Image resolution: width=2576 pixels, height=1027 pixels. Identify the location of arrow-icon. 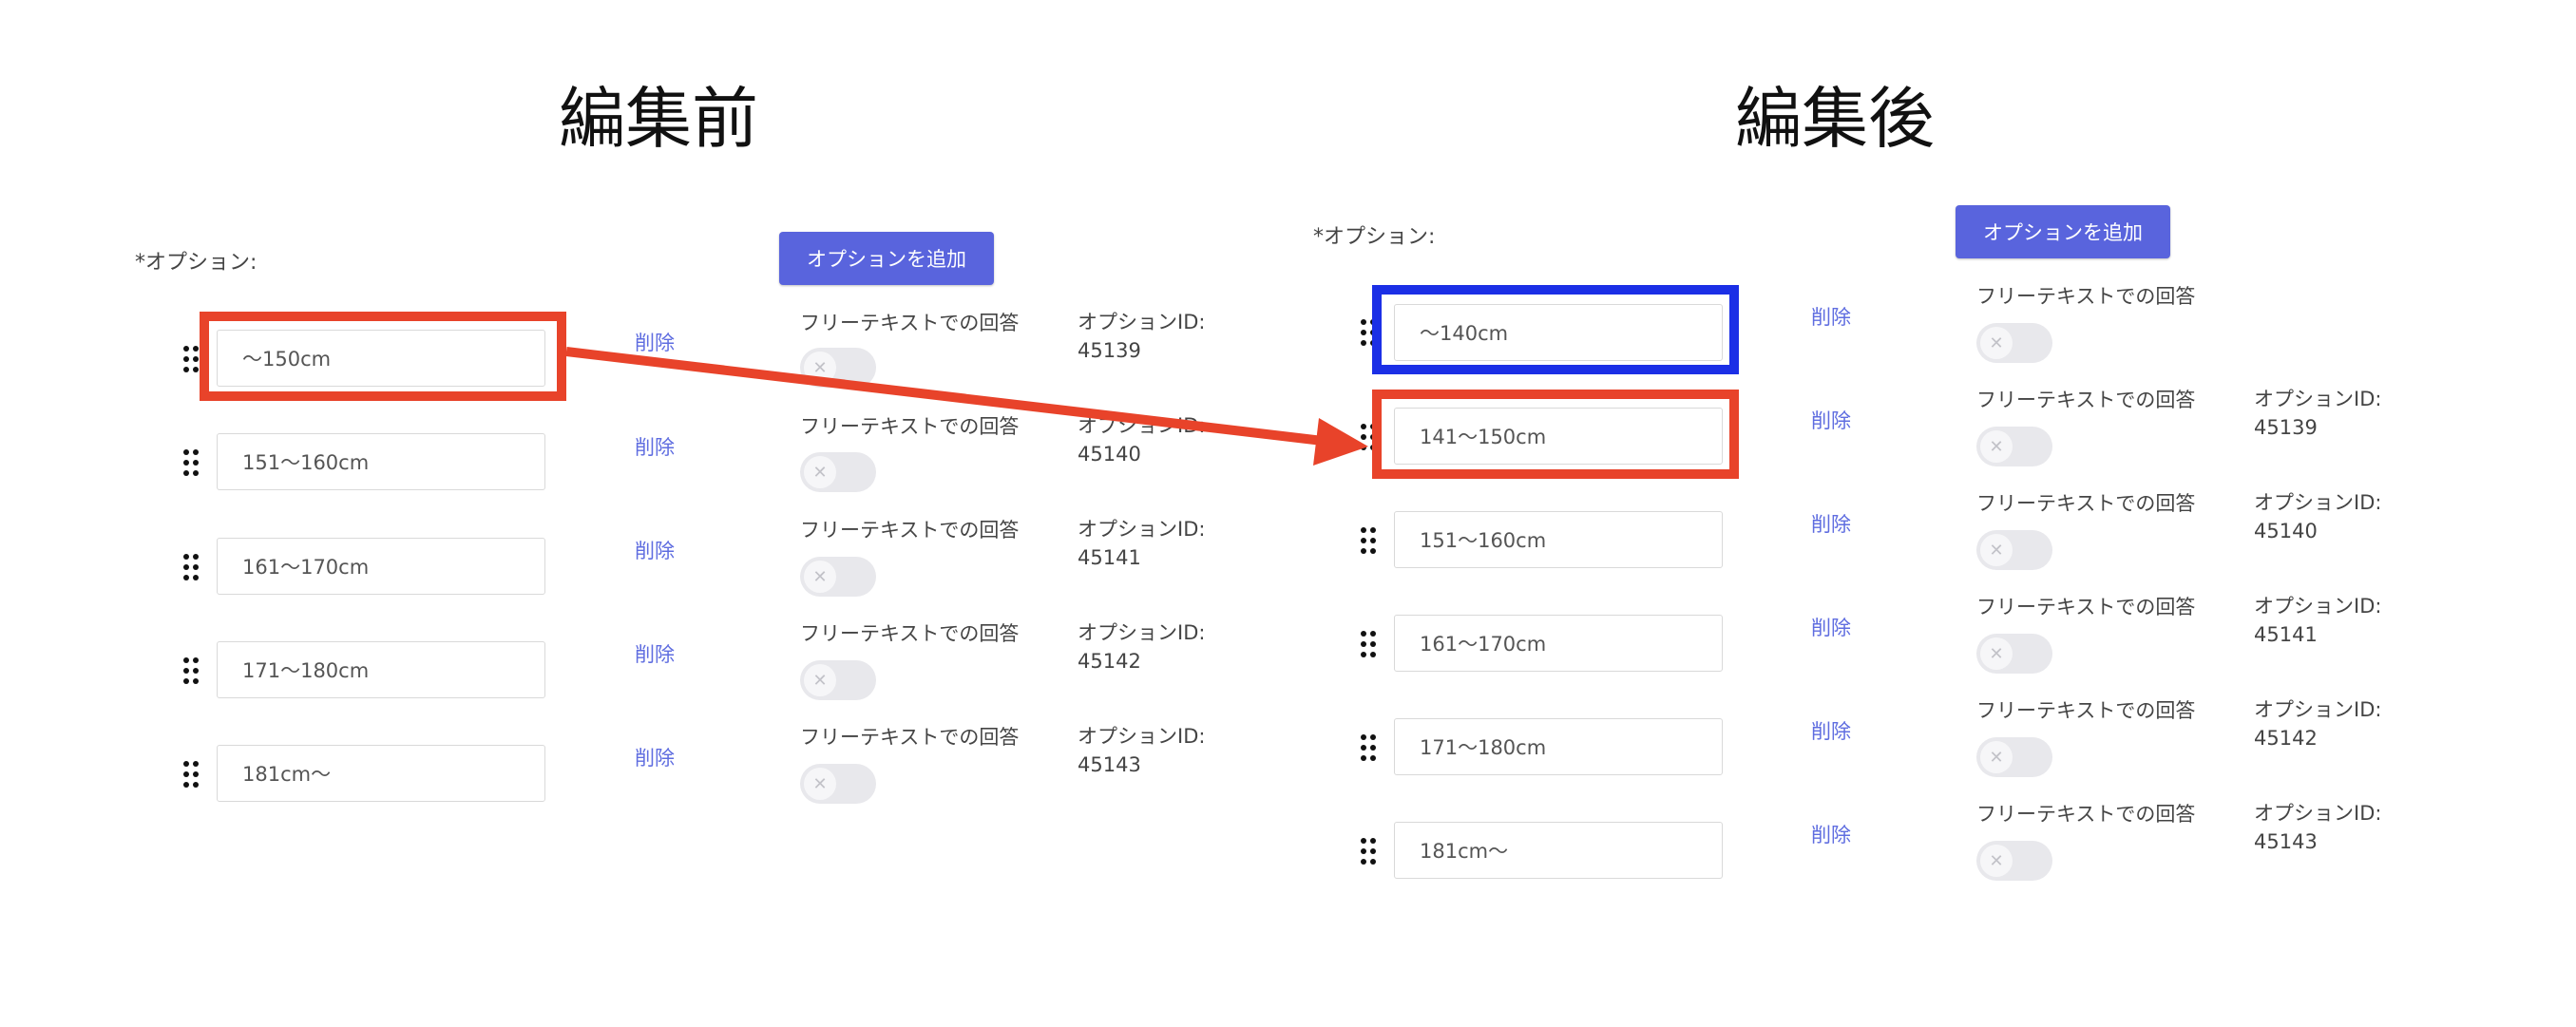
(966, 406).